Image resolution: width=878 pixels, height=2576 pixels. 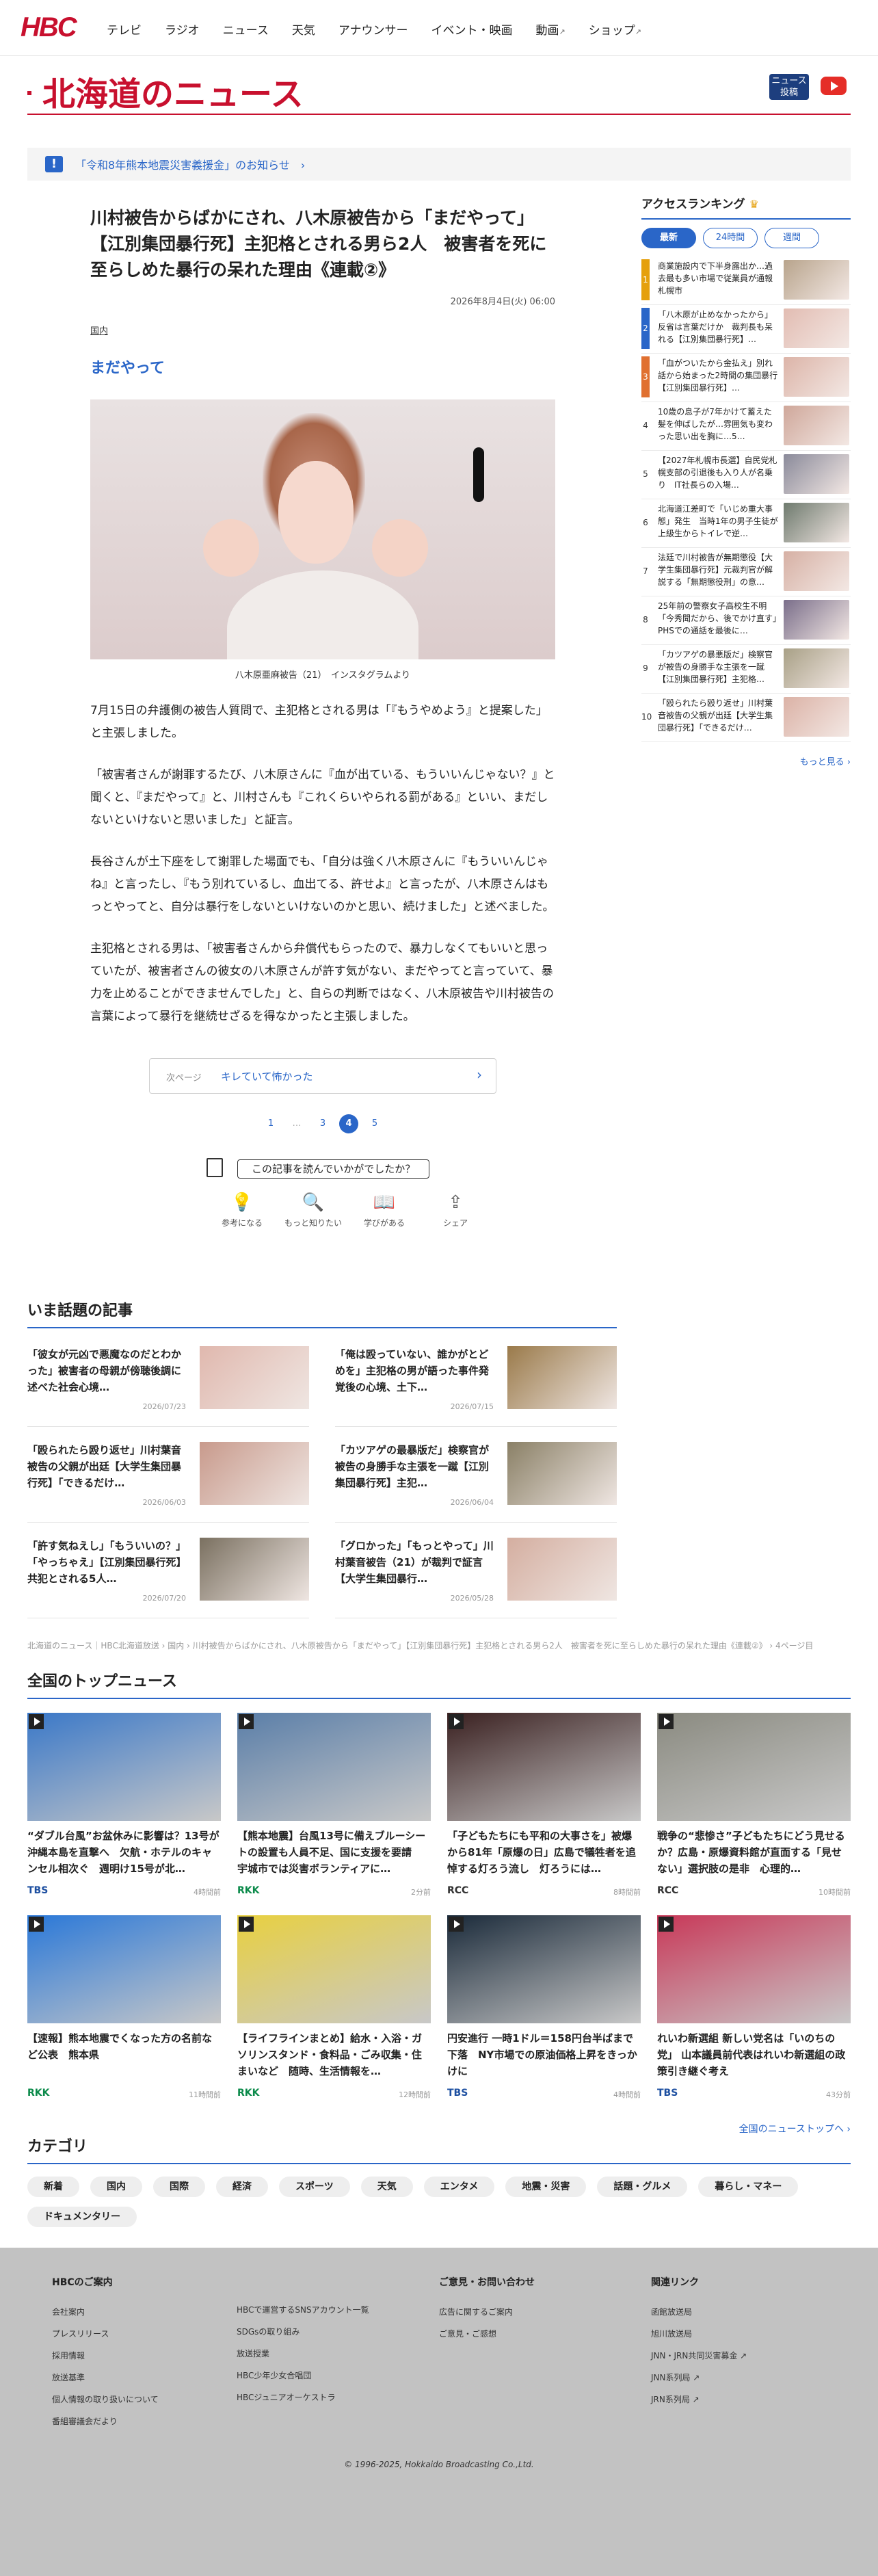 What do you see at coordinates (190, 164) in the screenshot?
I see `alert-link: 「令和8年熊本地震災害義援金」のお知らせ ›` at bounding box center [190, 164].